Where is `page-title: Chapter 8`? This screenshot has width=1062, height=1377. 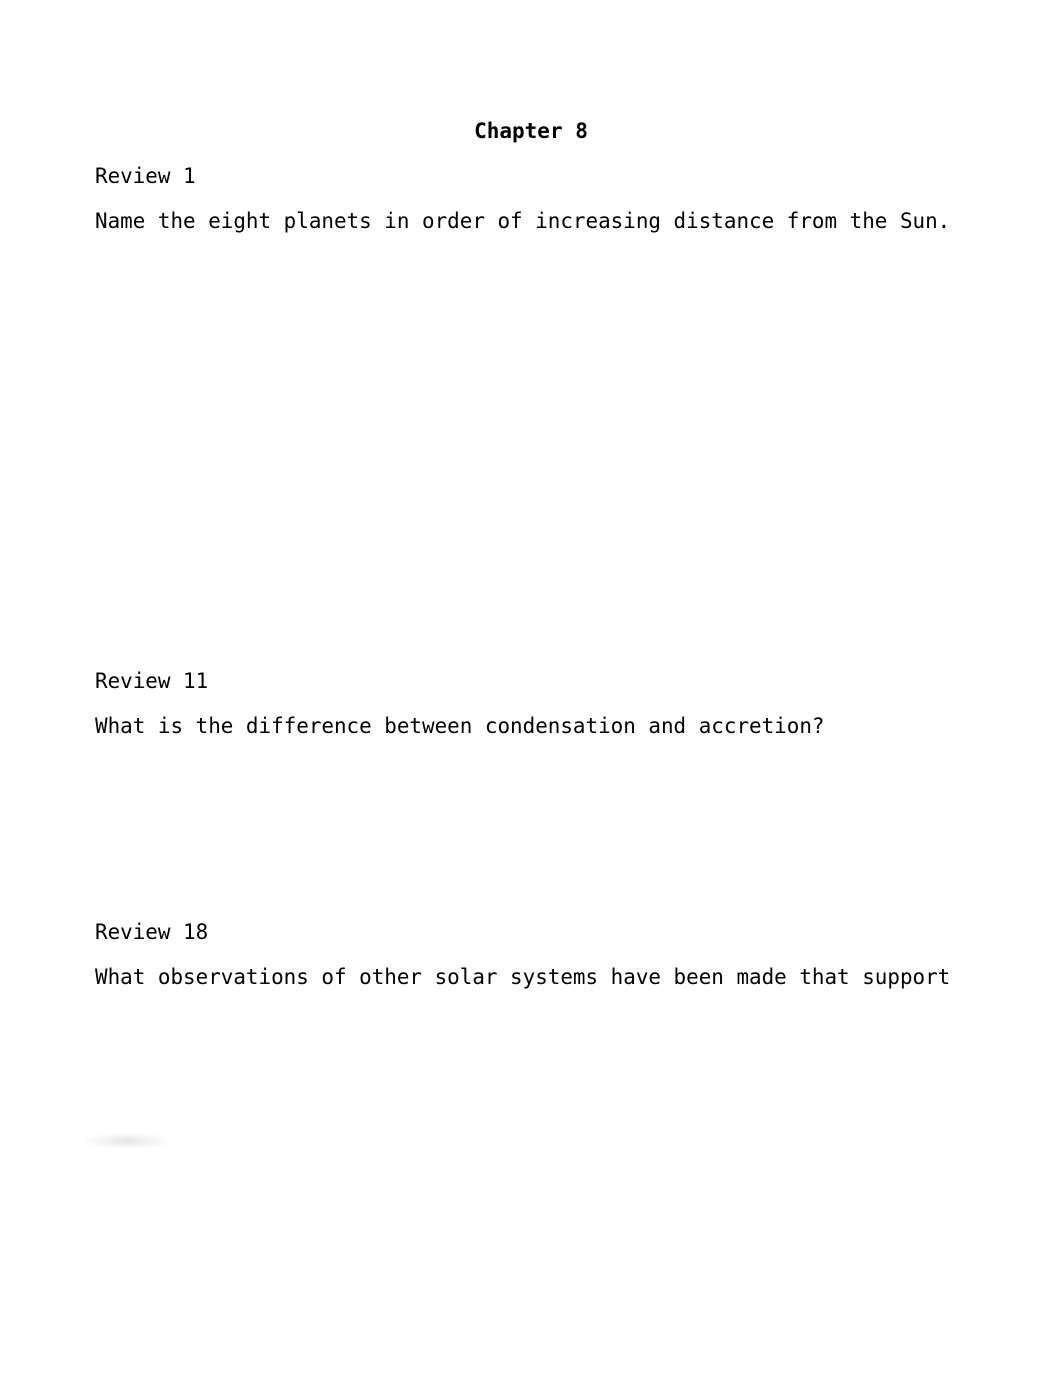 page-title: Chapter 8 is located at coordinates (531, 131).